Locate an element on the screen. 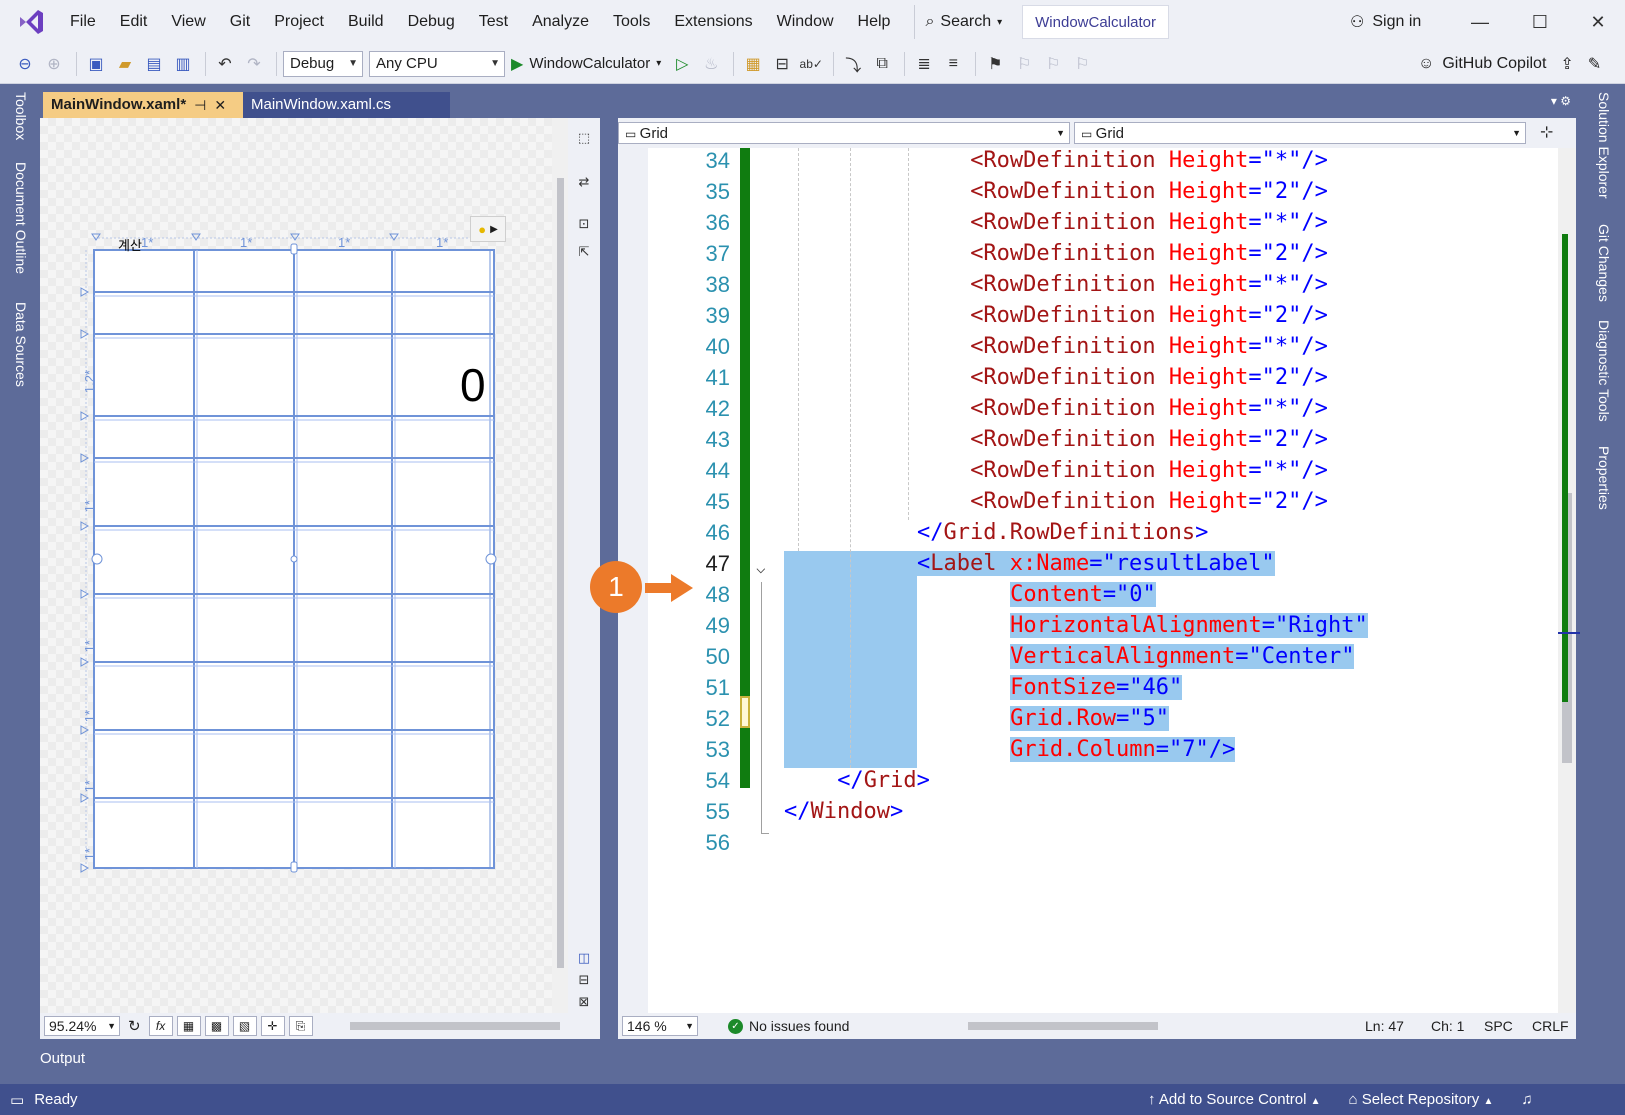 The height and width of the screenshot is (1115, 1625). toolbox-tab: Toolbox is located at coordinates (21, 116).